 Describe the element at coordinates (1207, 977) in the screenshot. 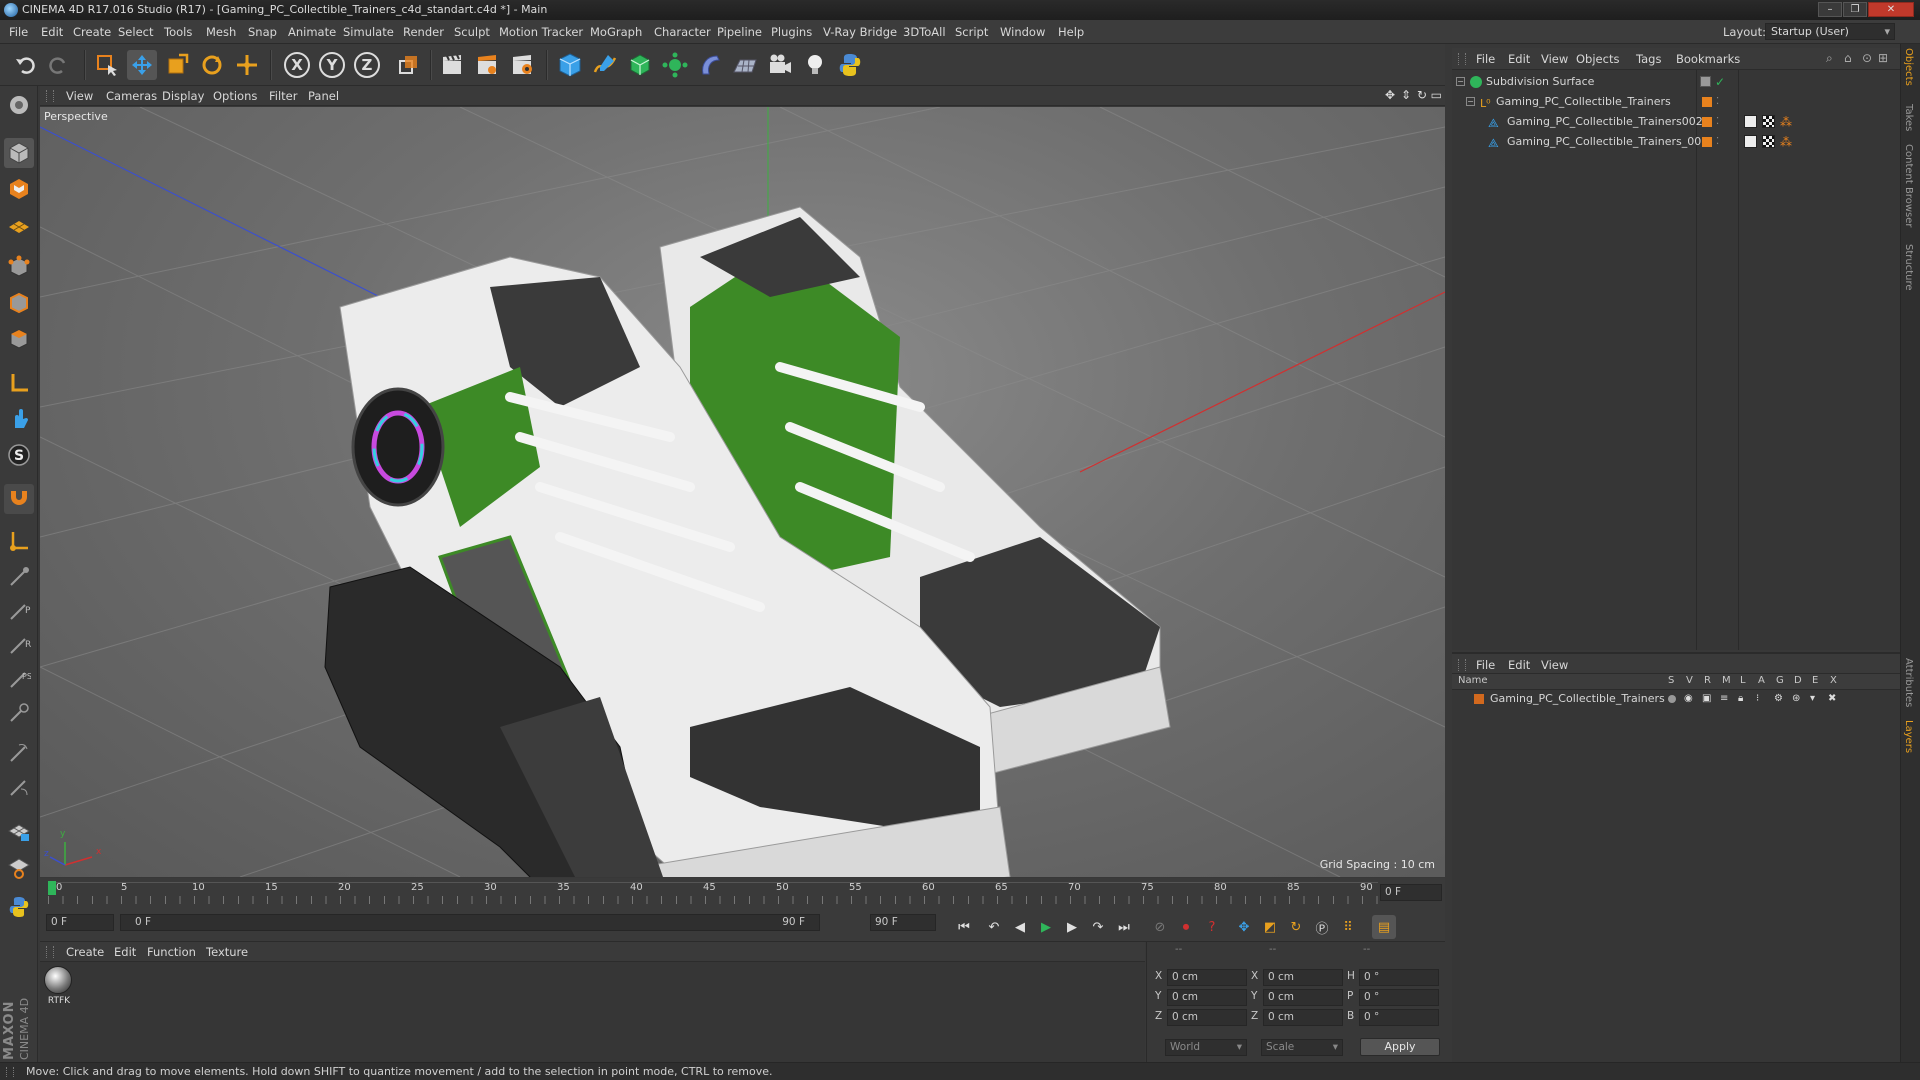

I see `coord-pos-x-field: 0 cm` at that location.